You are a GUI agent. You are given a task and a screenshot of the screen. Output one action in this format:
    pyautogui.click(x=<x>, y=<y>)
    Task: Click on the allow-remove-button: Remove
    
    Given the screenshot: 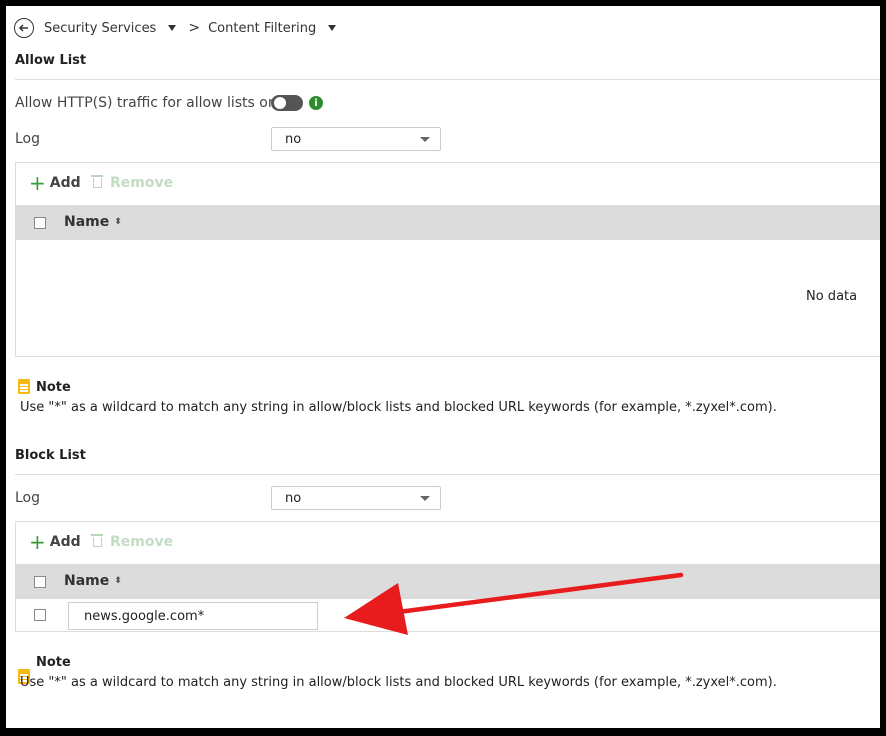 What is the action you would take?
    pyautogui.click(x=132, y=183)
    